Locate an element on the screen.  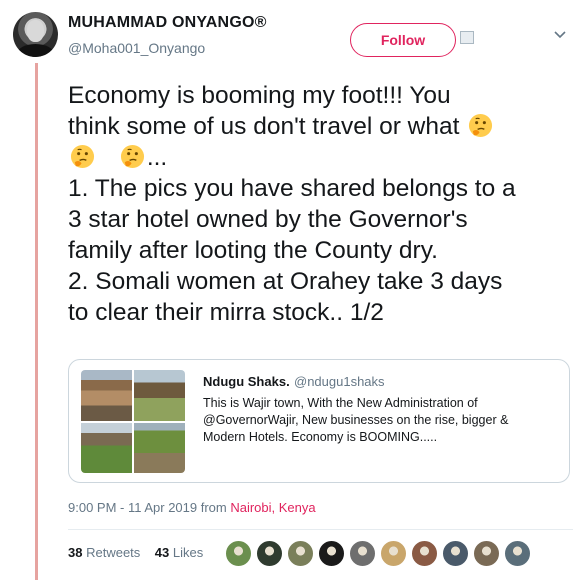
tweet-line: to clear their mirra stock.. 1/2 is located at coordinates (226, 312).